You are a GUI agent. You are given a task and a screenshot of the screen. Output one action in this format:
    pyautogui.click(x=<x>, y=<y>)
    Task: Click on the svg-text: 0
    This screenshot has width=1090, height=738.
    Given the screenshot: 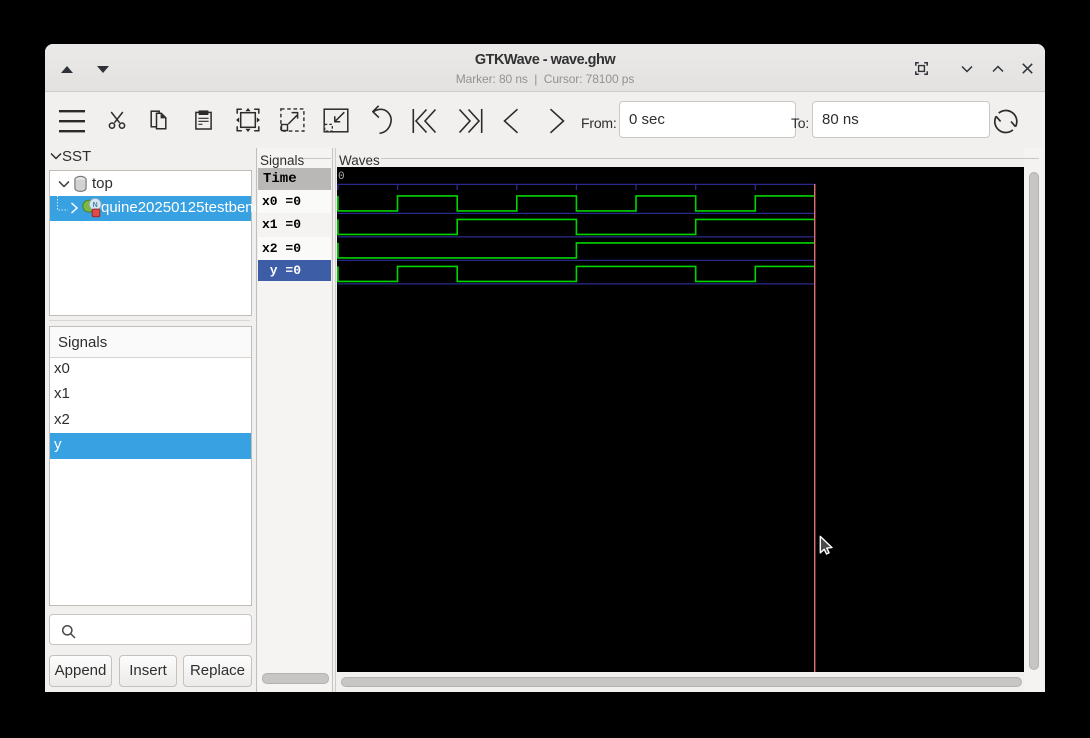 What is the action you would take?
    pyautogui.click(x=341, y=177)
    